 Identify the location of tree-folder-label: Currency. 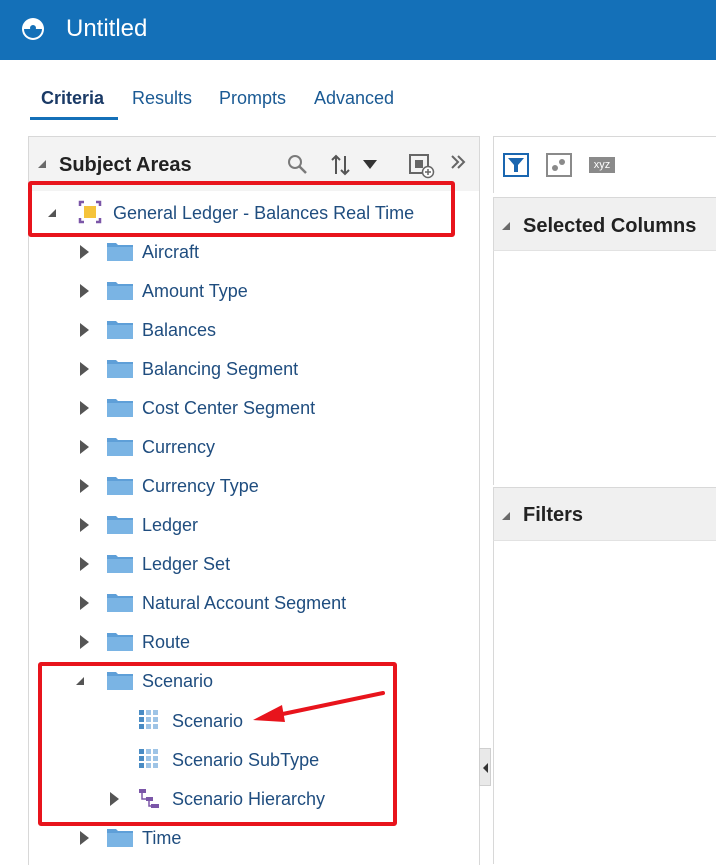
(178, 447).